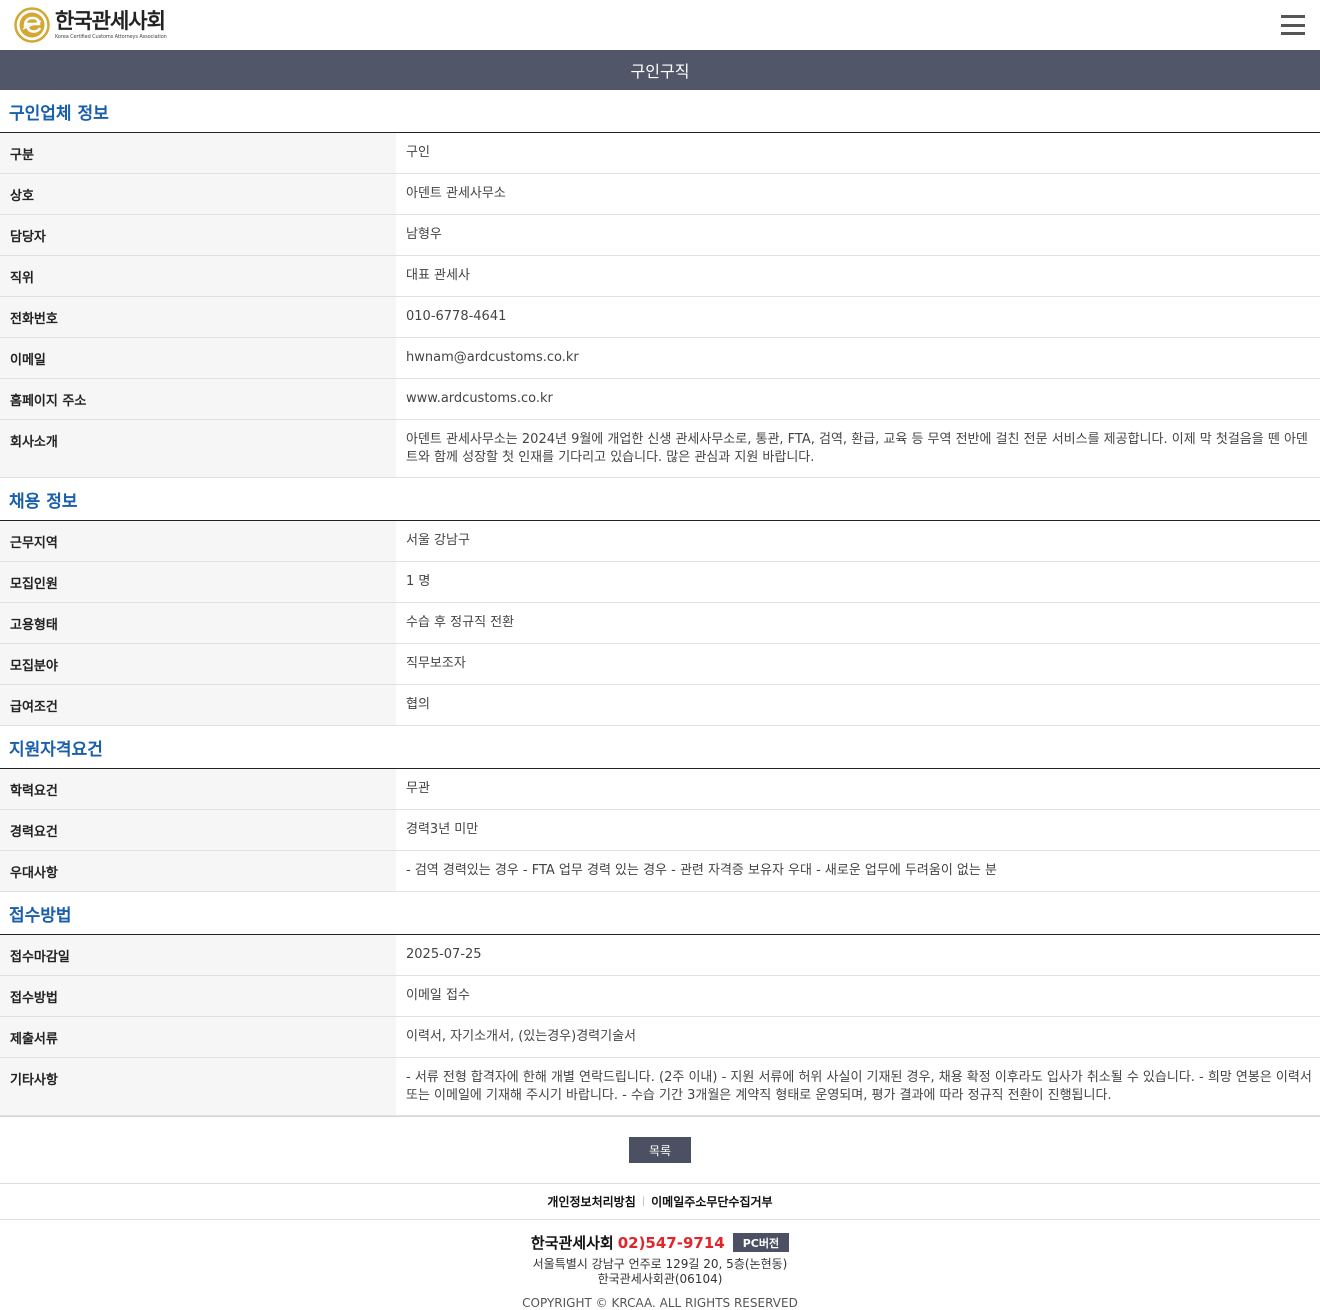 This screenshot has width=1320, height=1310. I want to click on page-title: 구인구직, so click(660, 70).